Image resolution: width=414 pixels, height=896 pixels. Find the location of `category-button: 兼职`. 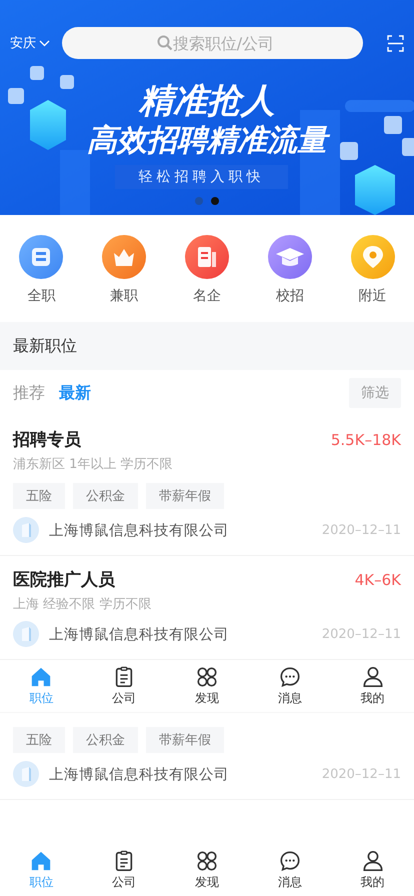

category-button: 兼职 is located at coordinates (124, 278).